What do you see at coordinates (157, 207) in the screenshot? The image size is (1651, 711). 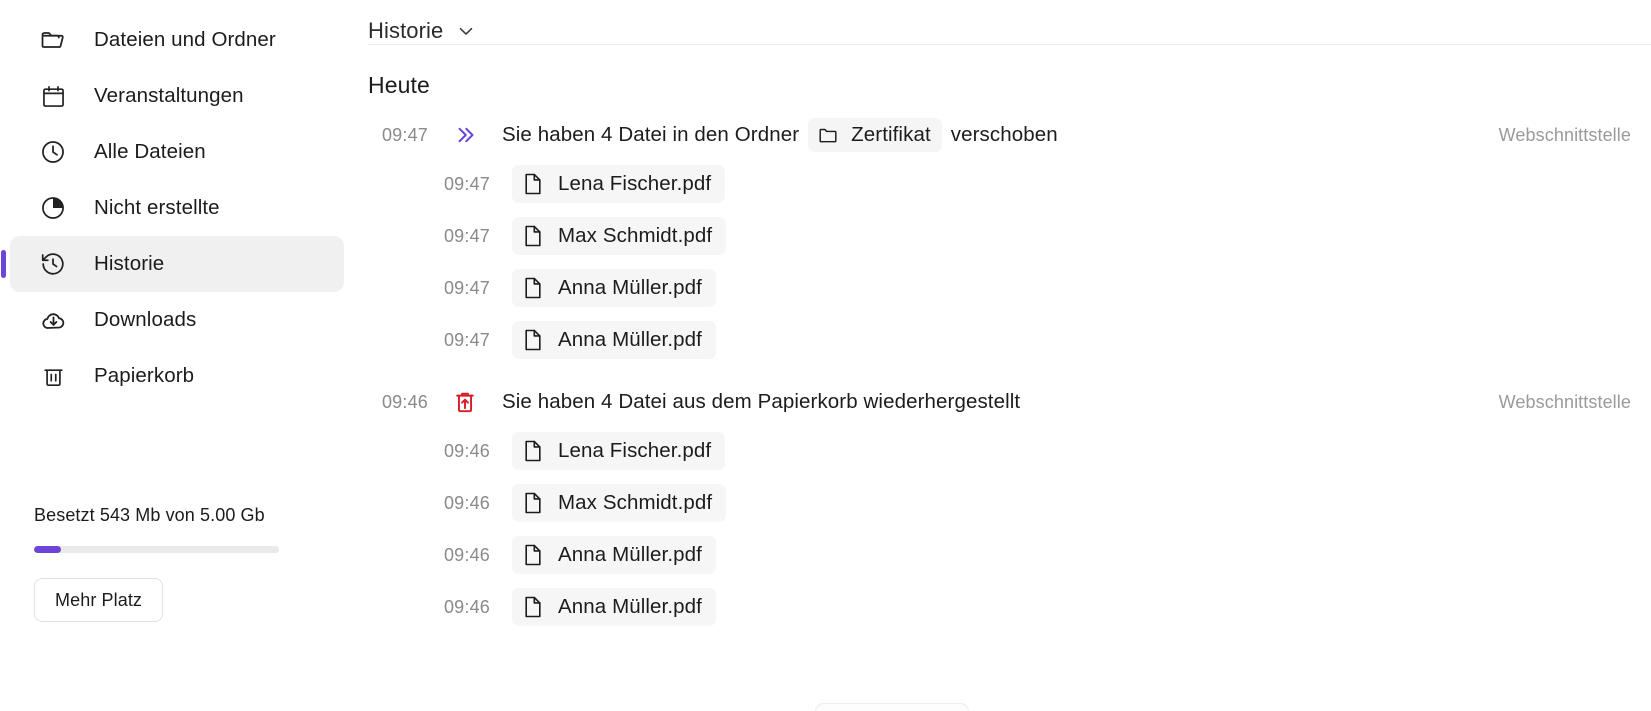 I see `sidebar-item-label: Nicht erstellte` at bounding box center [157, 207].